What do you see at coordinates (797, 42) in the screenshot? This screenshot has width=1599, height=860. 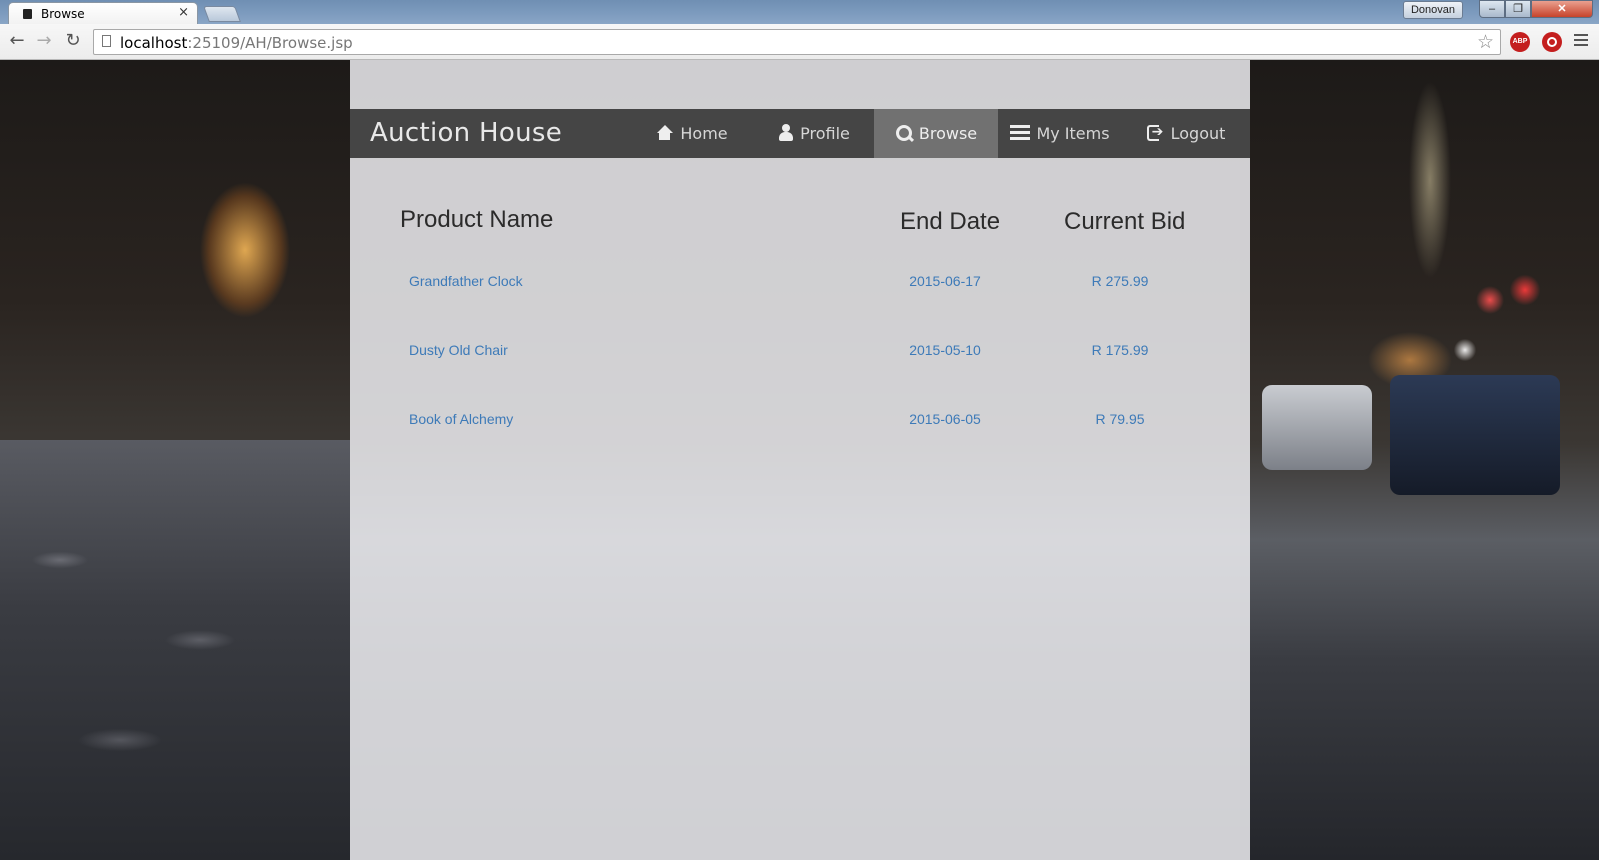 I see `address-bar: localhost:25109/AH/Browse.jsp ☆` at bounding box center [797, 42].